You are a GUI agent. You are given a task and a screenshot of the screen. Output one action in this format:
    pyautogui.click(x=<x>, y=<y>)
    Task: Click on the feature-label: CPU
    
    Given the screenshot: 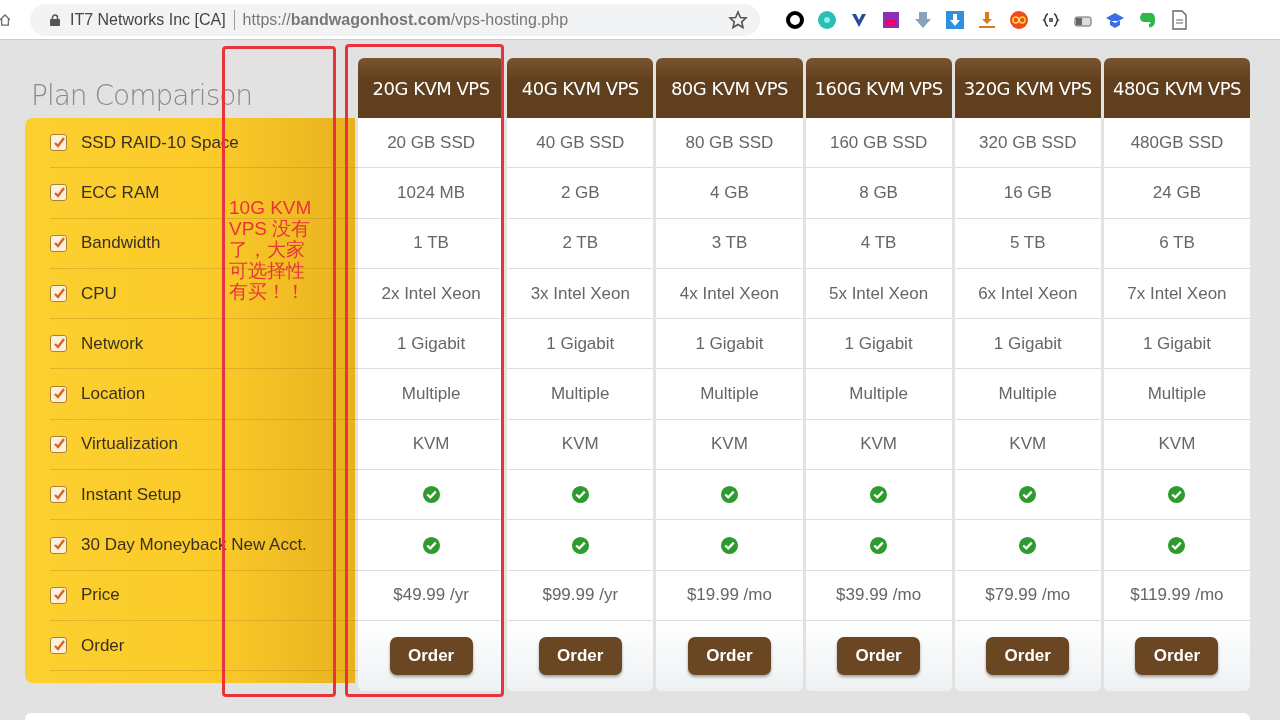 What is the action you would take?
    pyautogui.click(x=99, y=293)
    